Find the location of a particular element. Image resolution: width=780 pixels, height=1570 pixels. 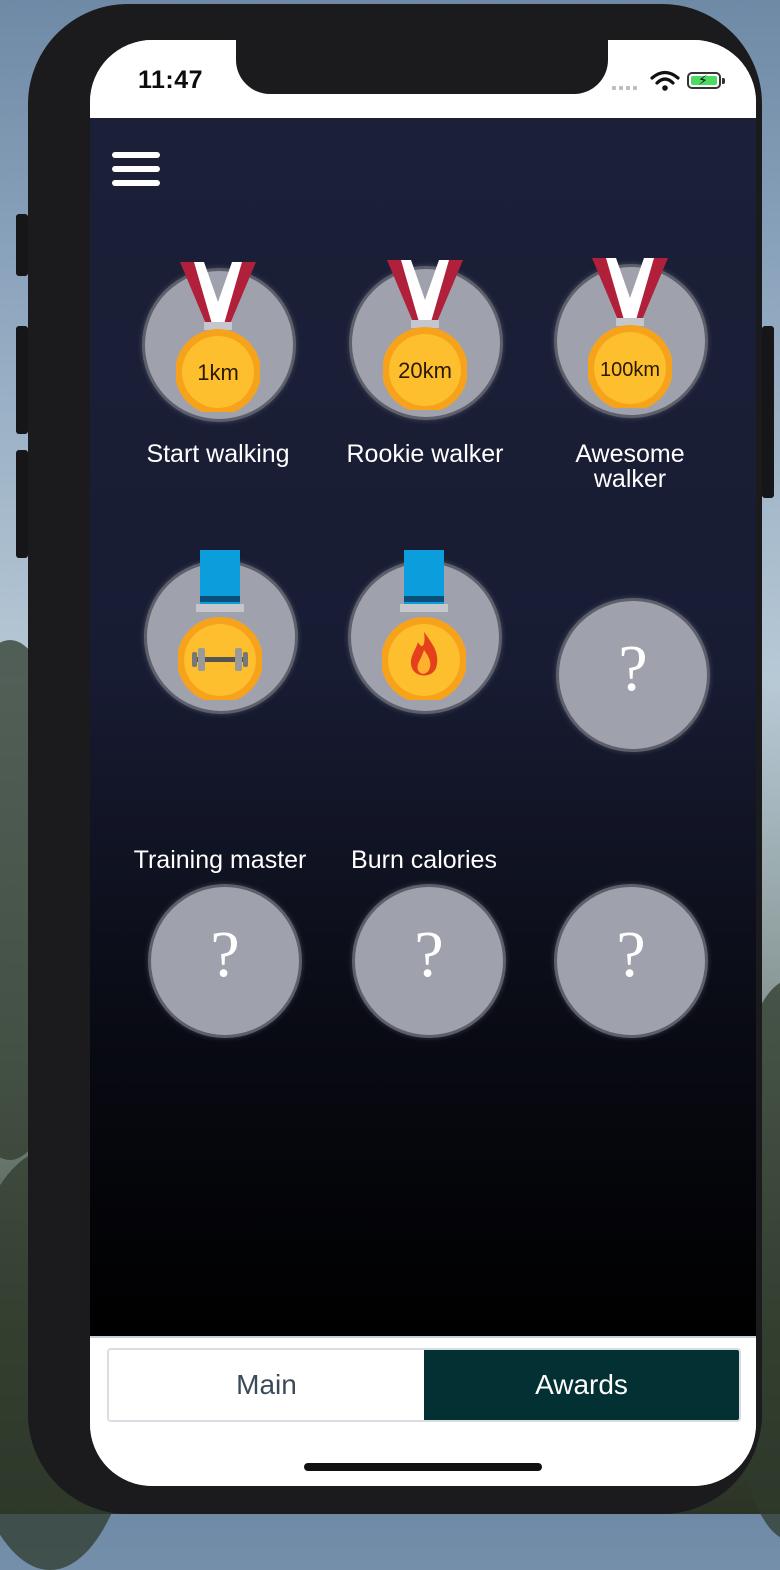

award-label: Burn calories is located at coordinates (424, 860).